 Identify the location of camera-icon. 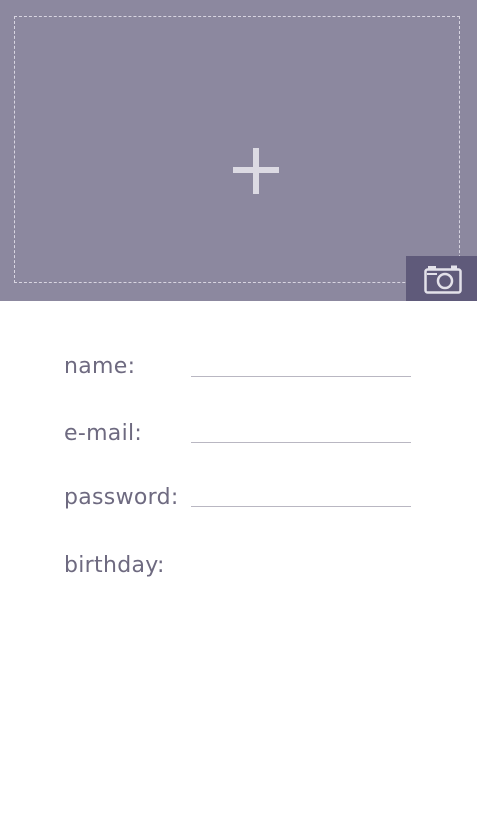
(443, 279).